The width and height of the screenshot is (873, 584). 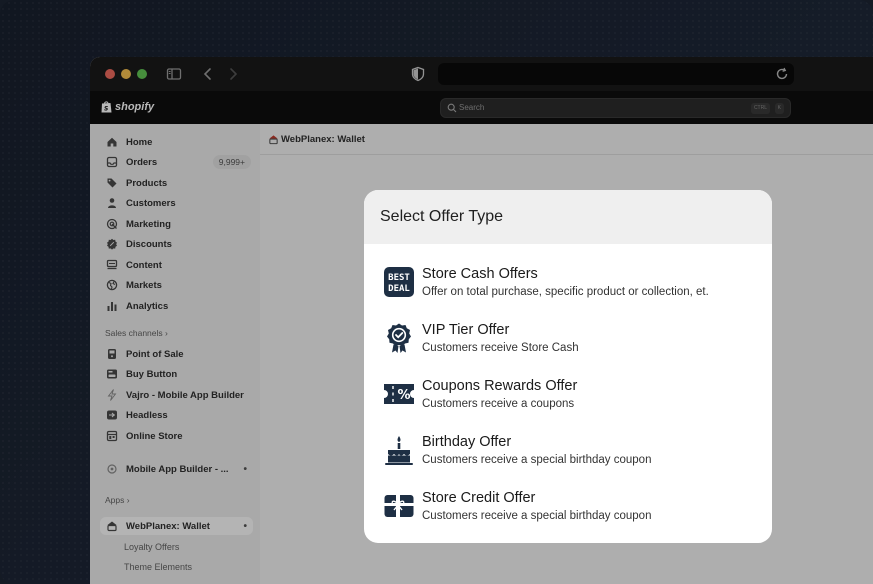 What do you see at coordinates (112, 395) in the screenshot?
I see `bolt-icon` at bounding box center [112, 395].